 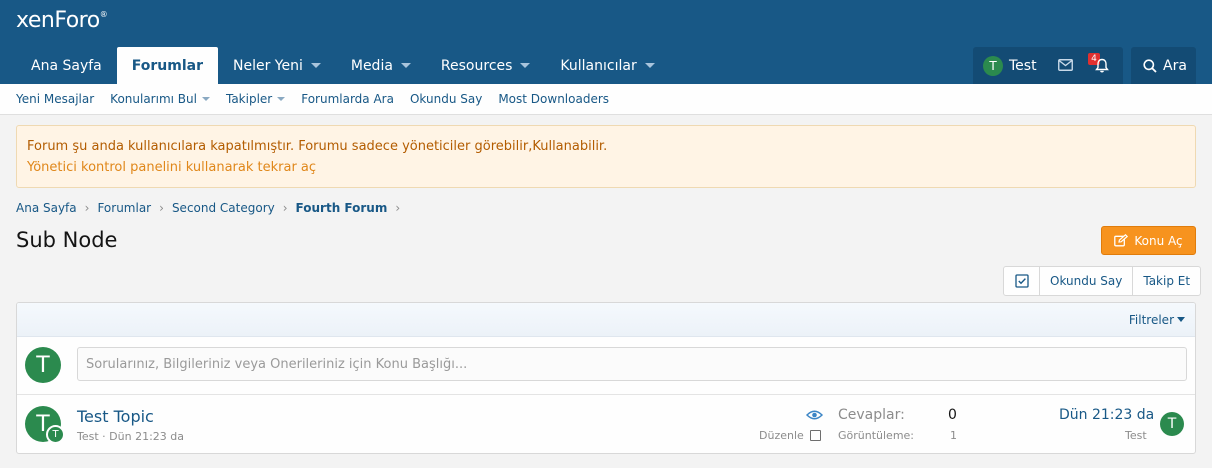 I want to click on last-poster-name: Test, so click(x=1136, y=435).